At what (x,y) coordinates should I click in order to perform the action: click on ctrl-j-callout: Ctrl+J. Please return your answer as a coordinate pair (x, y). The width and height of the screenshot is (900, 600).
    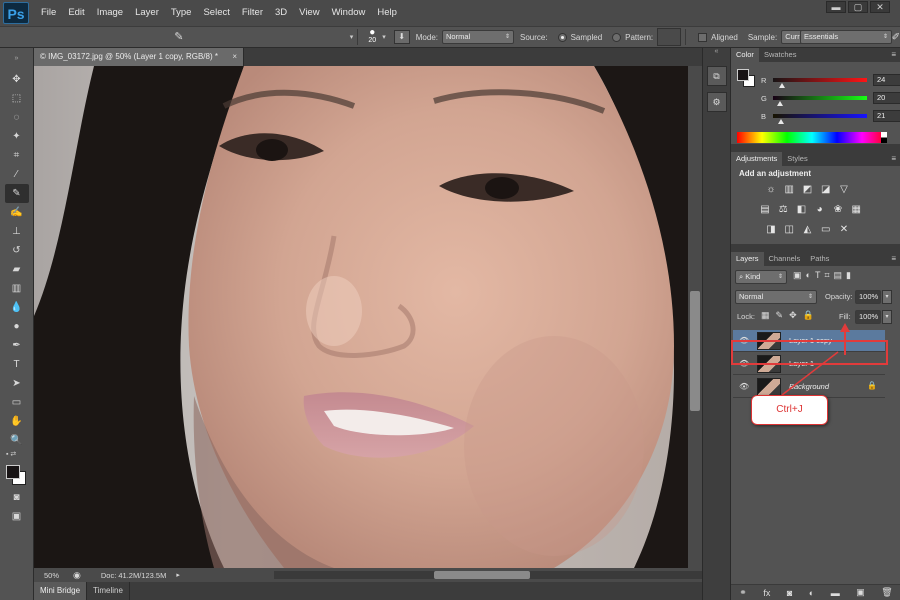
    Looking at the image, I should click on (789, 410).